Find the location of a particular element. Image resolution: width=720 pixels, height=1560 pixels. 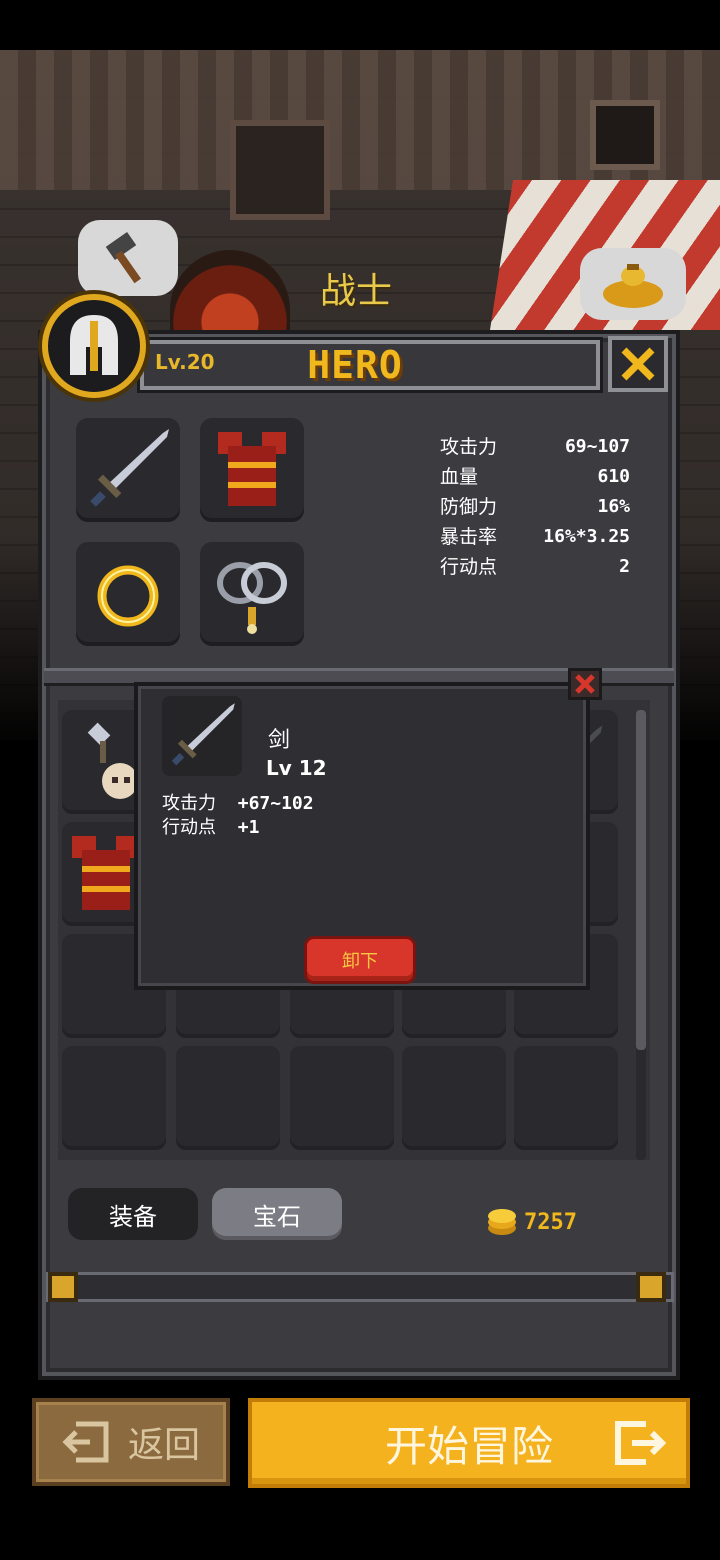

ring-slot is located at coordinates (128, 594).